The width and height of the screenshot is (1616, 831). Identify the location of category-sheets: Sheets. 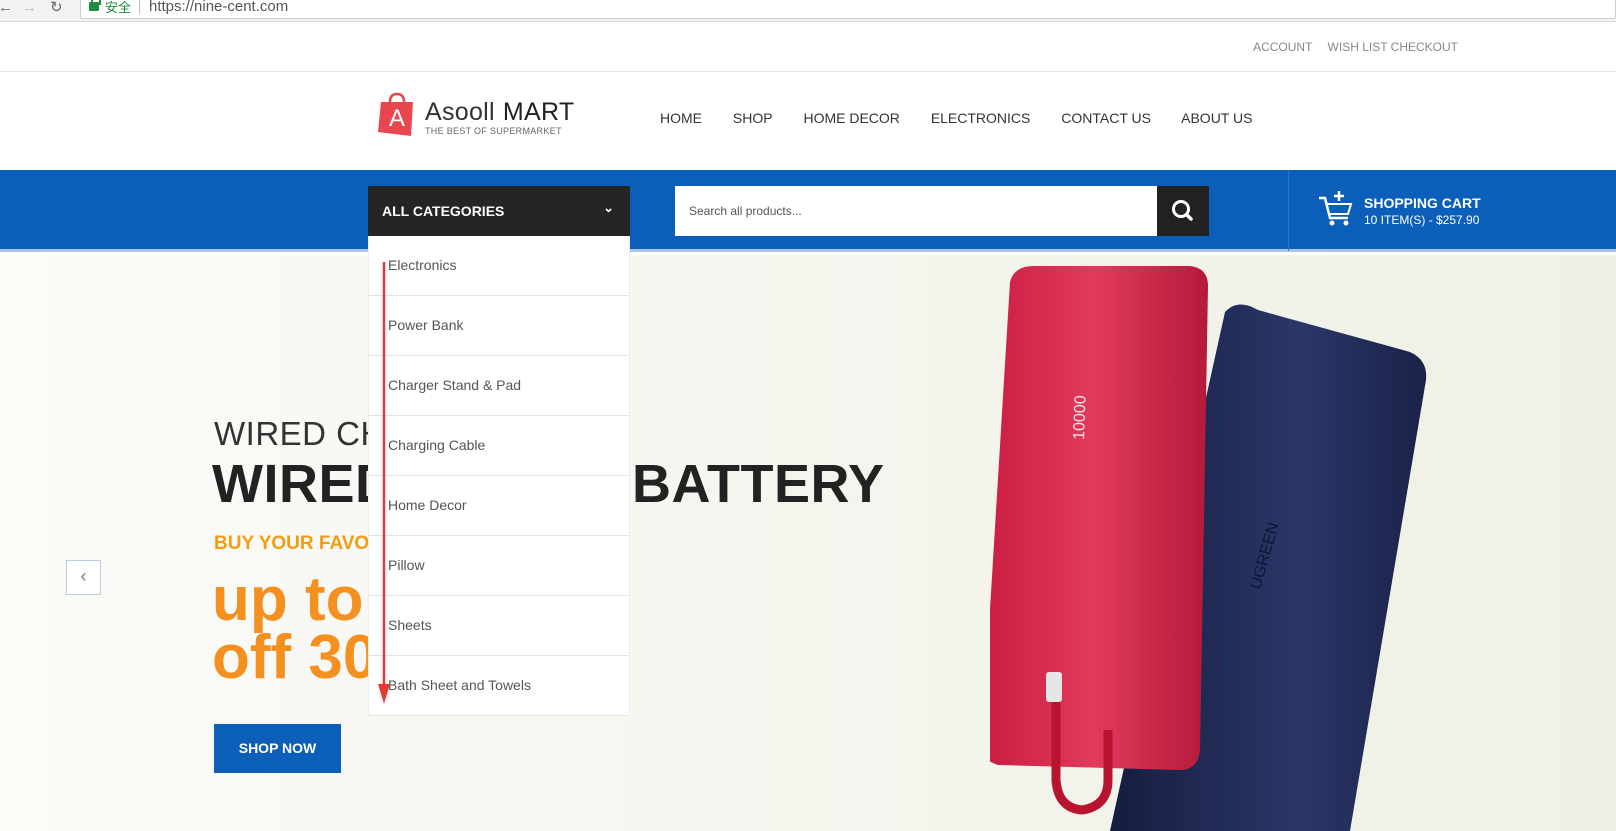
(499, 626).